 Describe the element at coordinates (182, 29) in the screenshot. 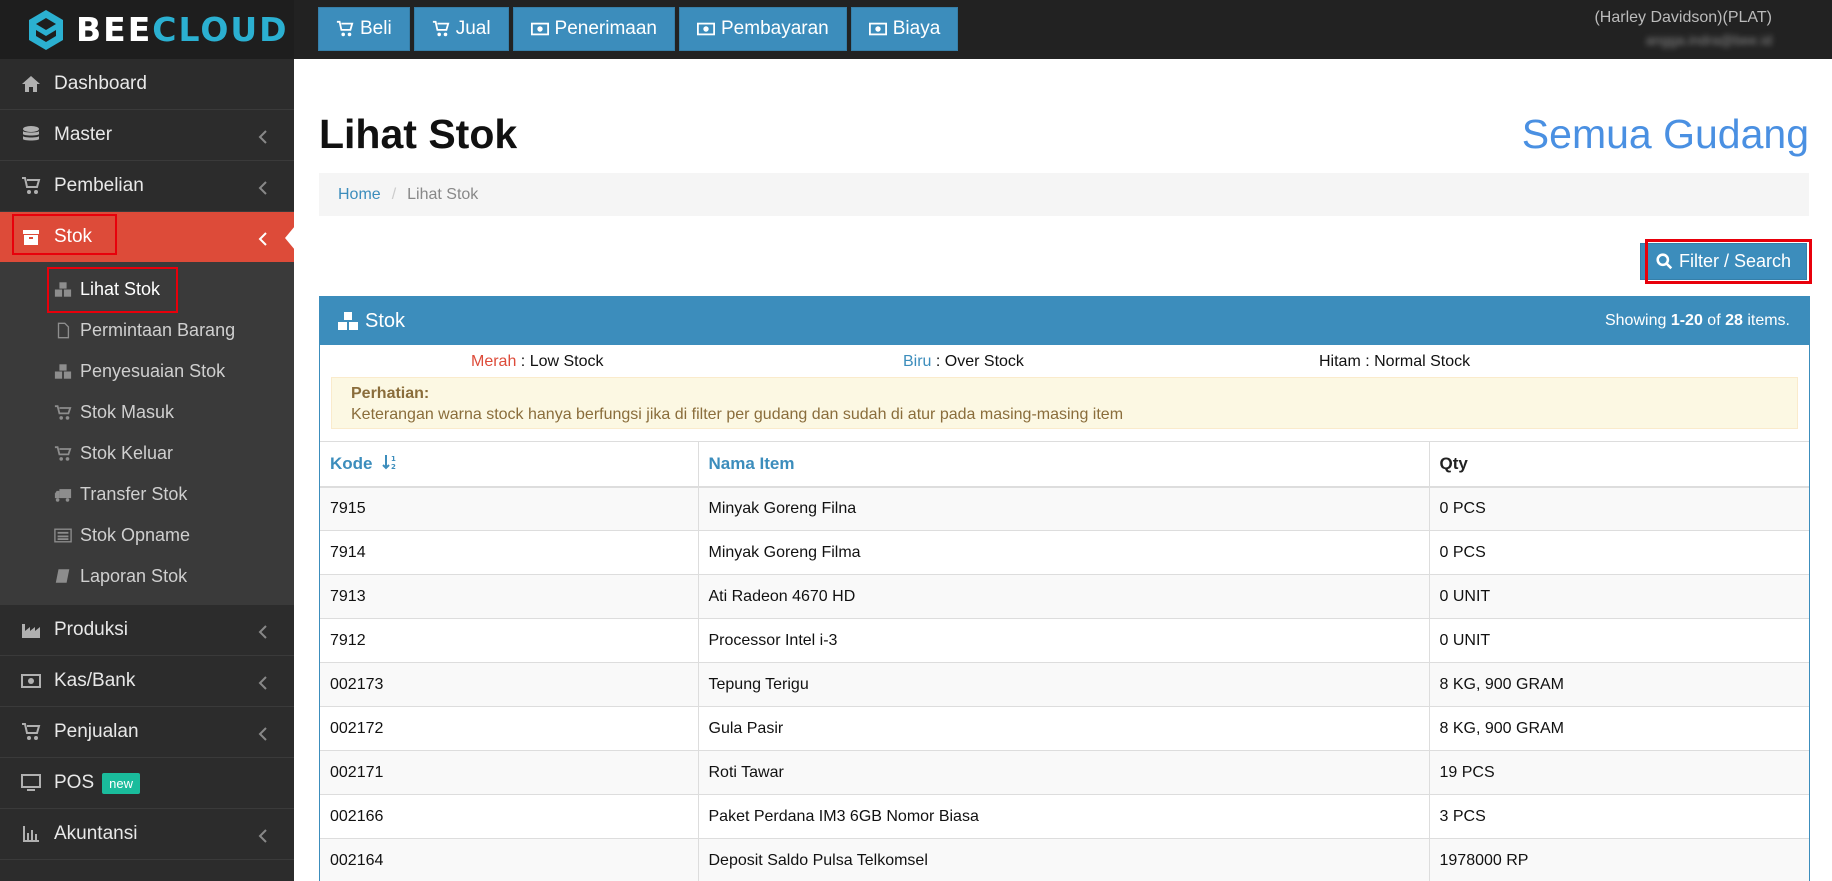

I see `brand-name: BEECLOUD` at that location.